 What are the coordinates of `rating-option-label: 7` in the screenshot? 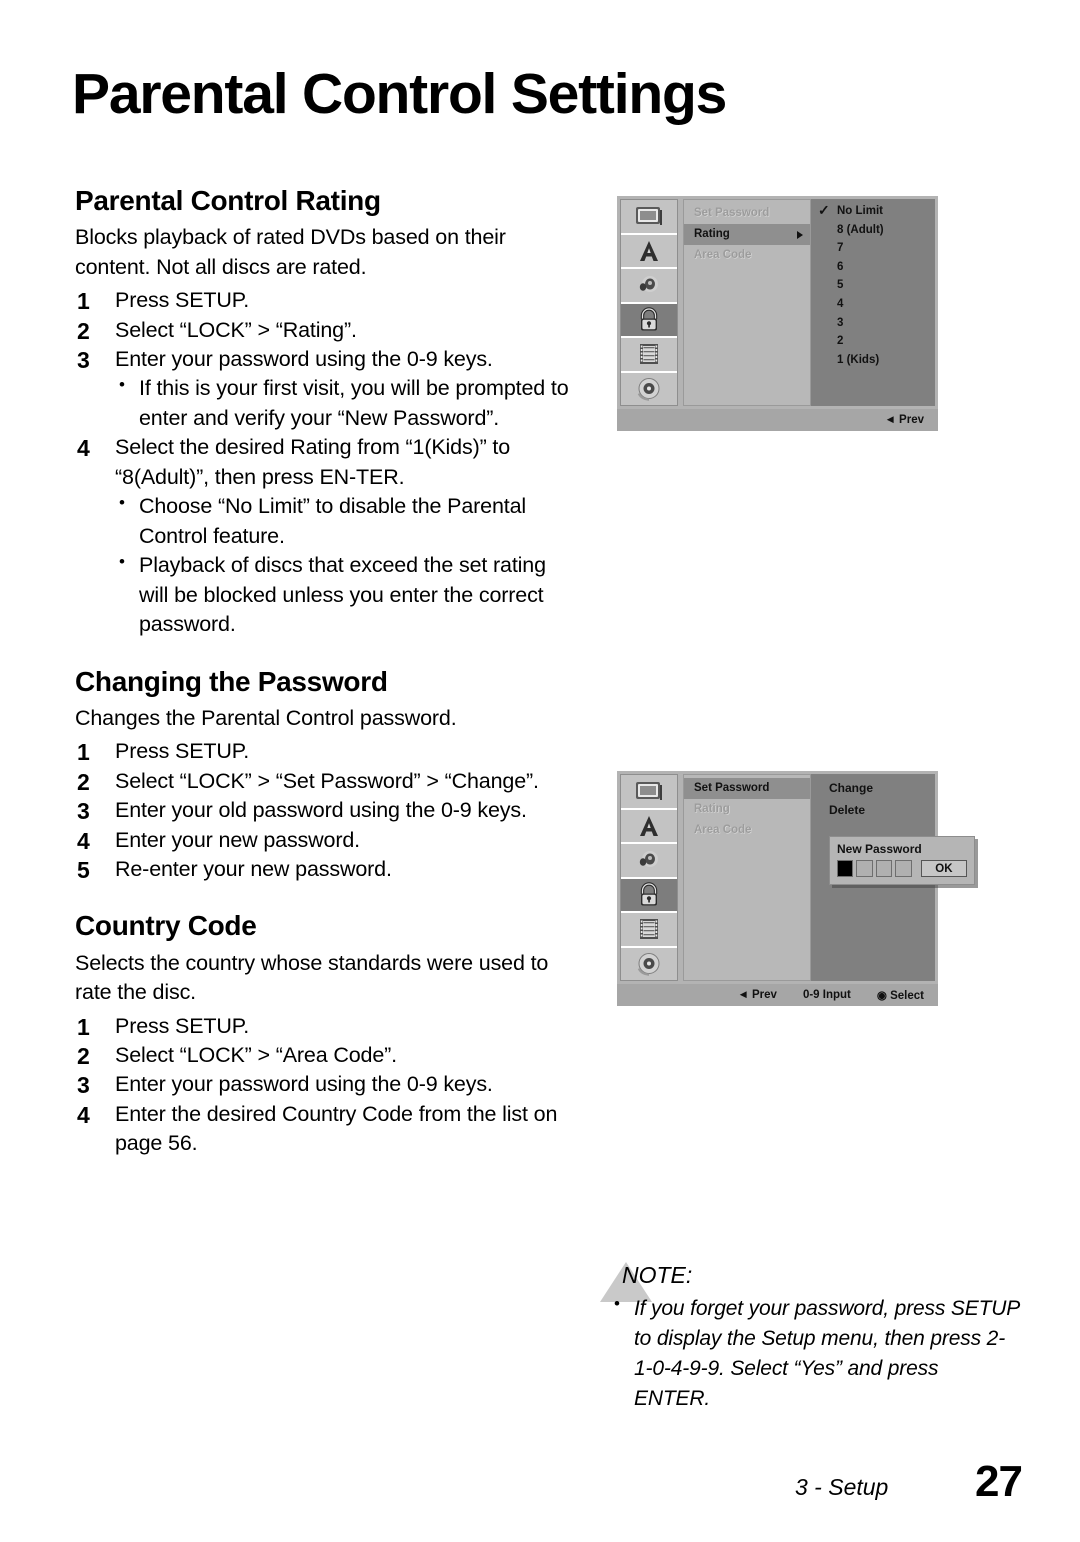 It's located at (840, 248).